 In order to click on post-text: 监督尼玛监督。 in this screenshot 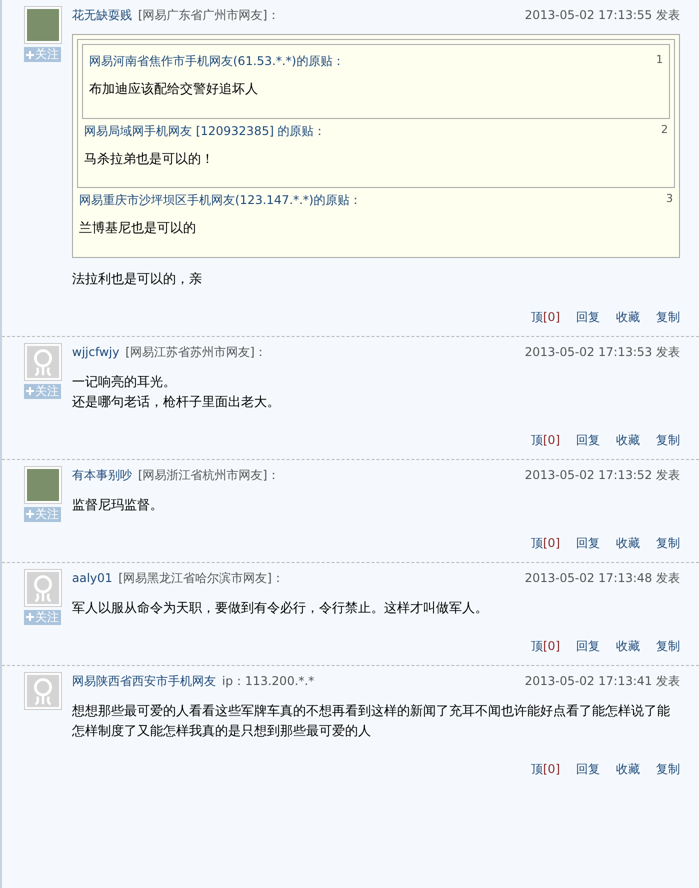, I will do `click(118, 505)`.